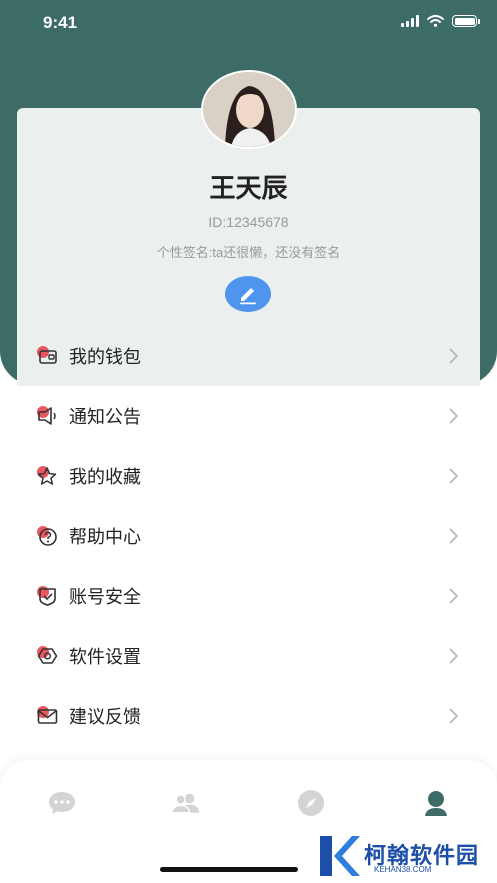 Image resolution: width=497 pixels, height=883 pixels. Describe the element at coordinates (105, 717) in the screenshot. I see `menu-label: 建议反馈` at that location.